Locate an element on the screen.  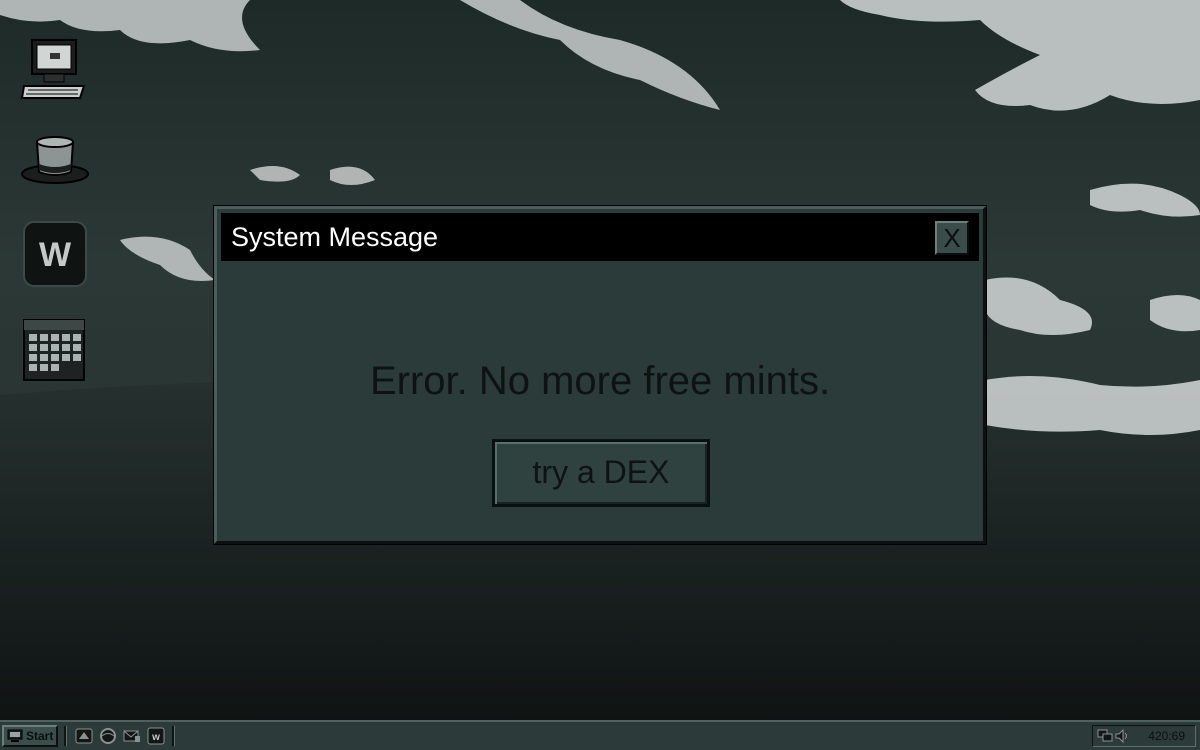
start-button: Start is located at coordinates (30, 736).